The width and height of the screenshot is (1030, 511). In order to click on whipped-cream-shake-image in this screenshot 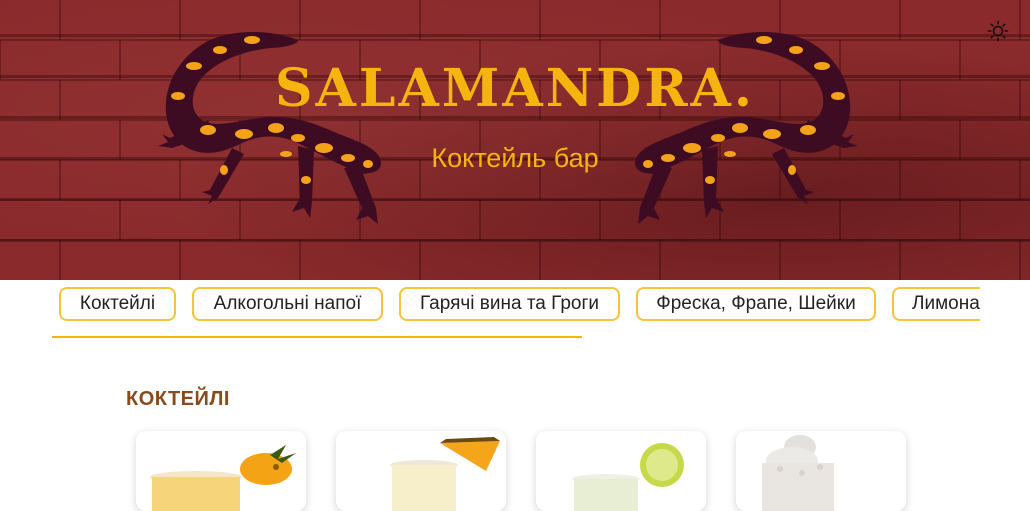, I will do `click(821, 471)`.